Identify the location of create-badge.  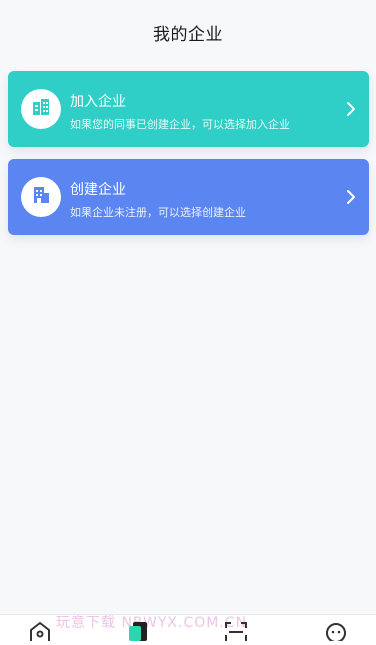
(41, 197).